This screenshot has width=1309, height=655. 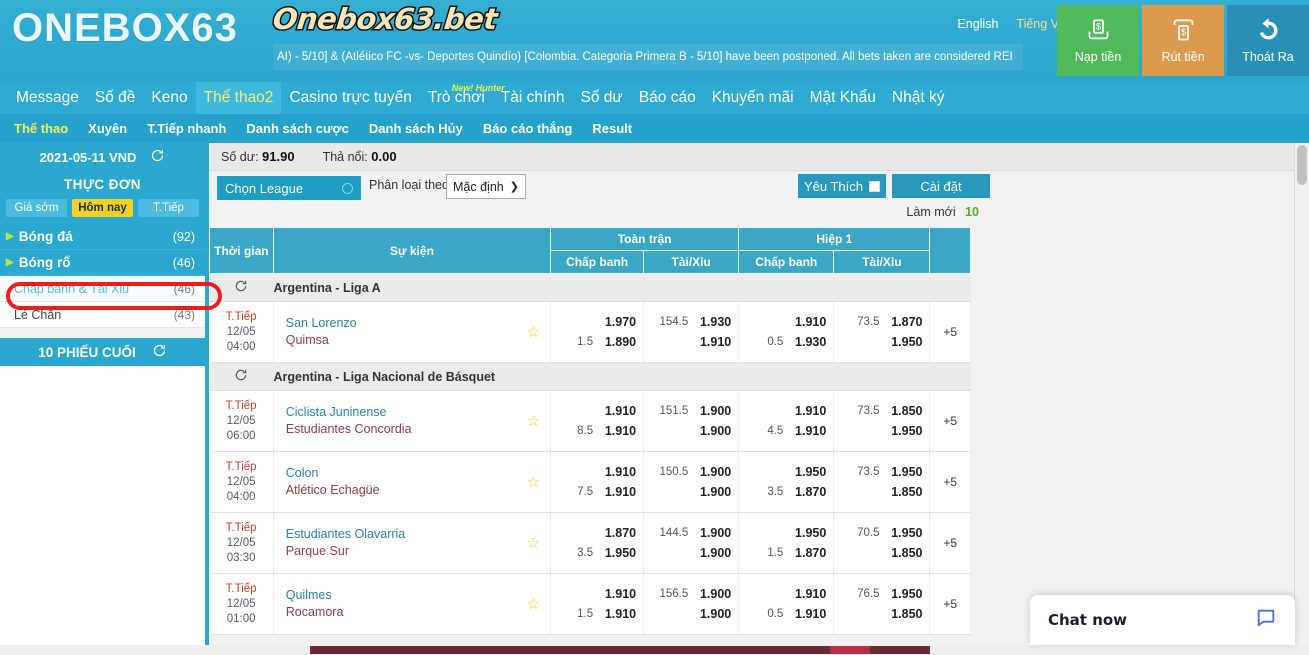 I want to click on h1-ou-over-price: 1.850, so click(x=905, y=411).